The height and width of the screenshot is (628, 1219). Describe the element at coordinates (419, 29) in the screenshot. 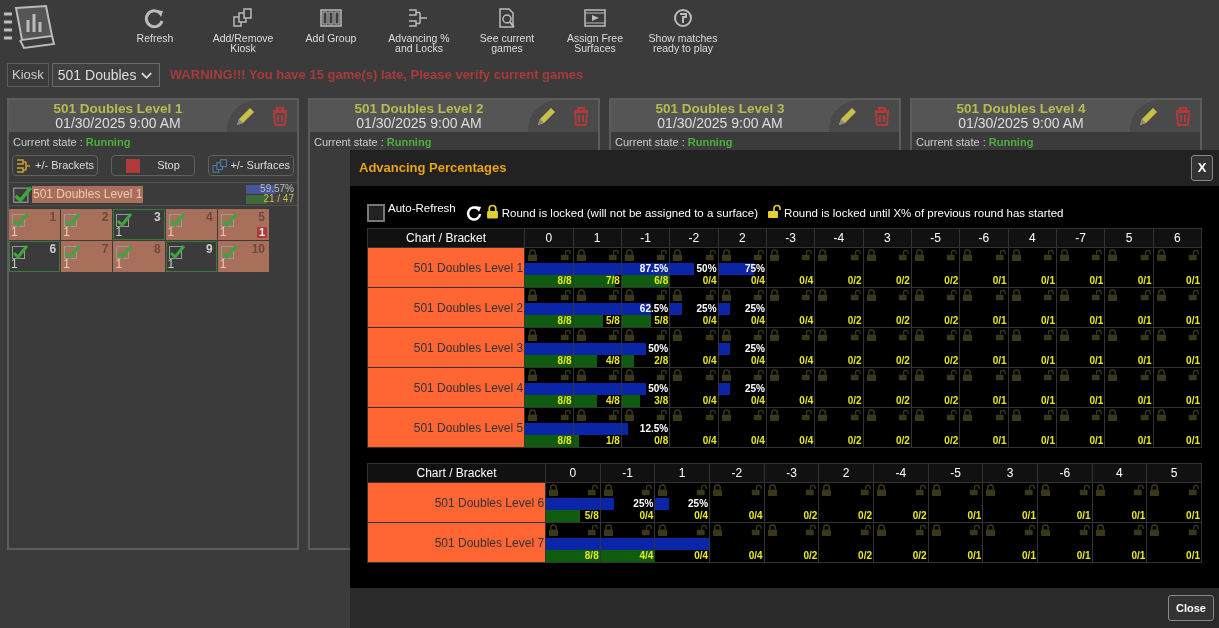

I see `toolbar-button: Advancing % and Locks` at that location.